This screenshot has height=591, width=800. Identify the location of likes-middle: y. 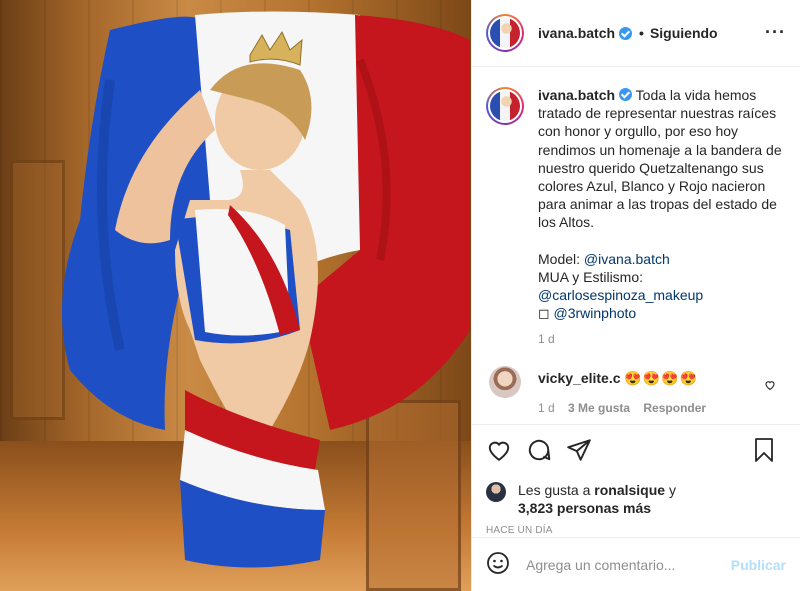
(670, 490).